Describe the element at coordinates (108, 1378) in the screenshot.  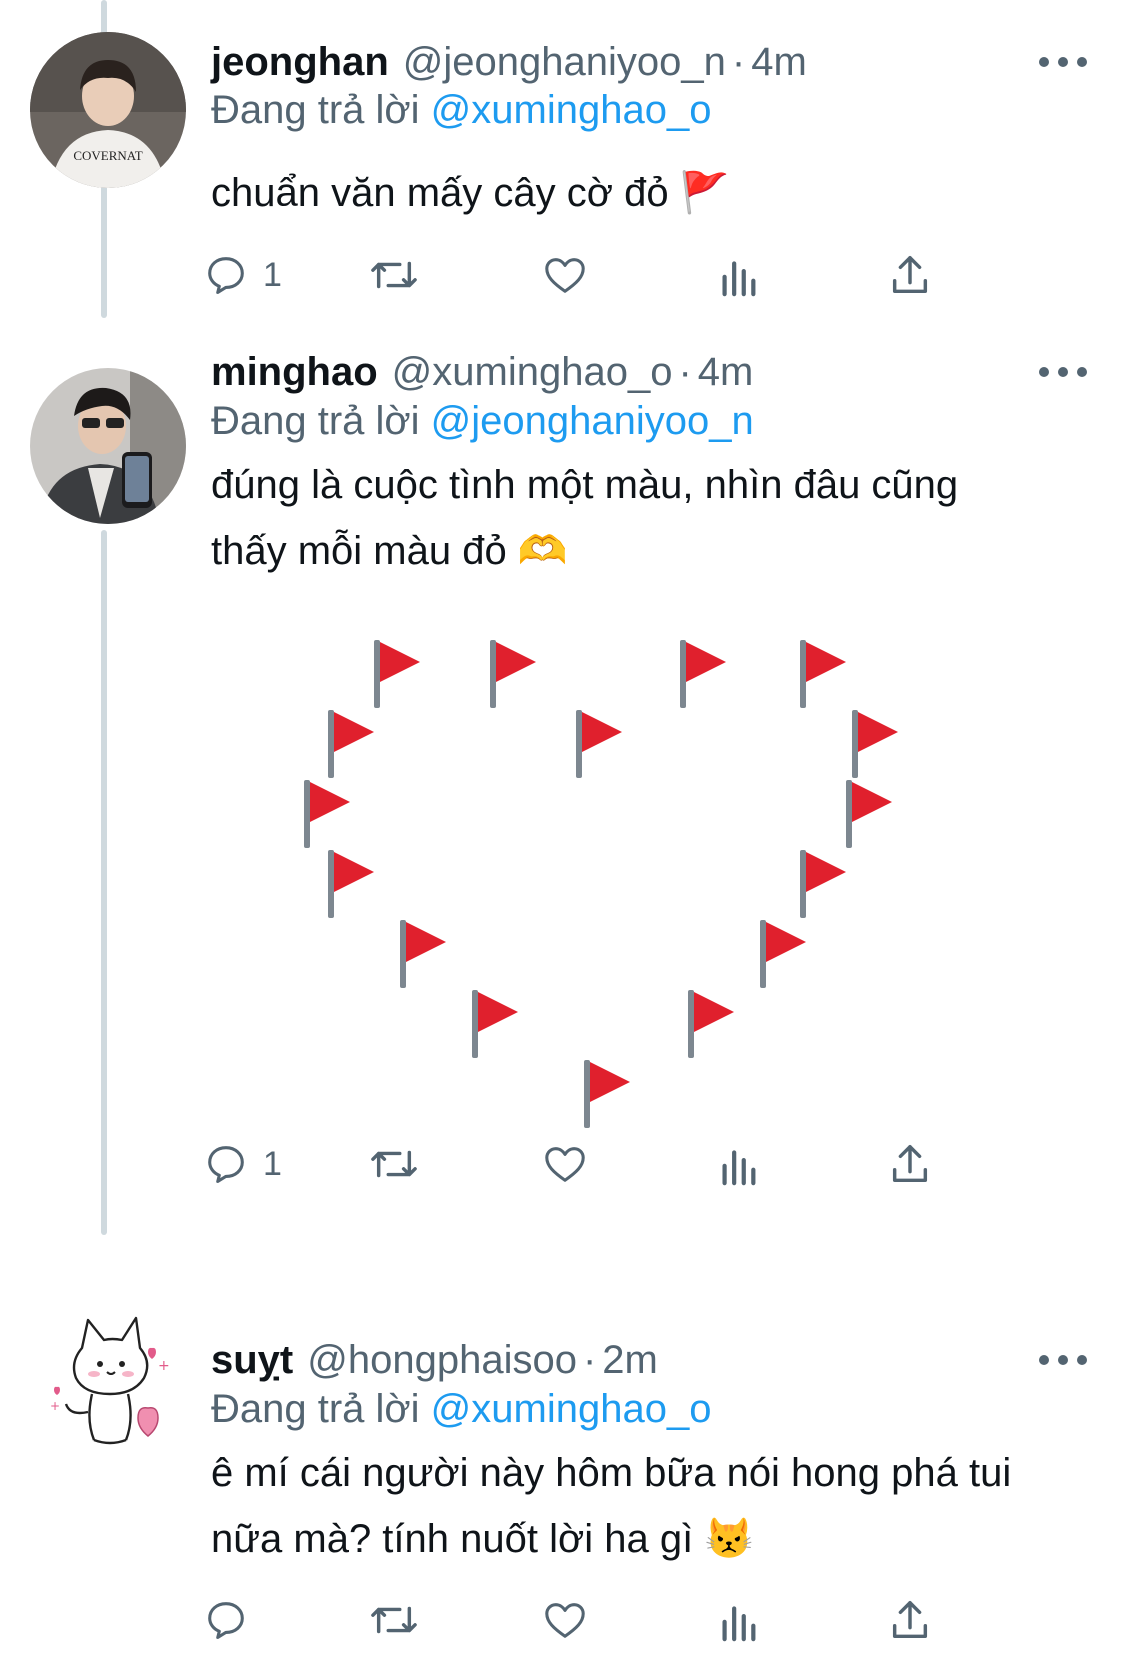
I see `avatar: + +` at that location.